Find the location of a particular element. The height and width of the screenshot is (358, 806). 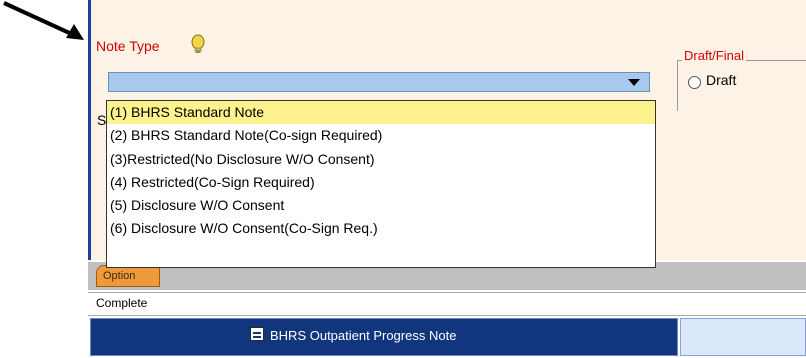

hidden-label-s: S is located at coordinates (102, 120).